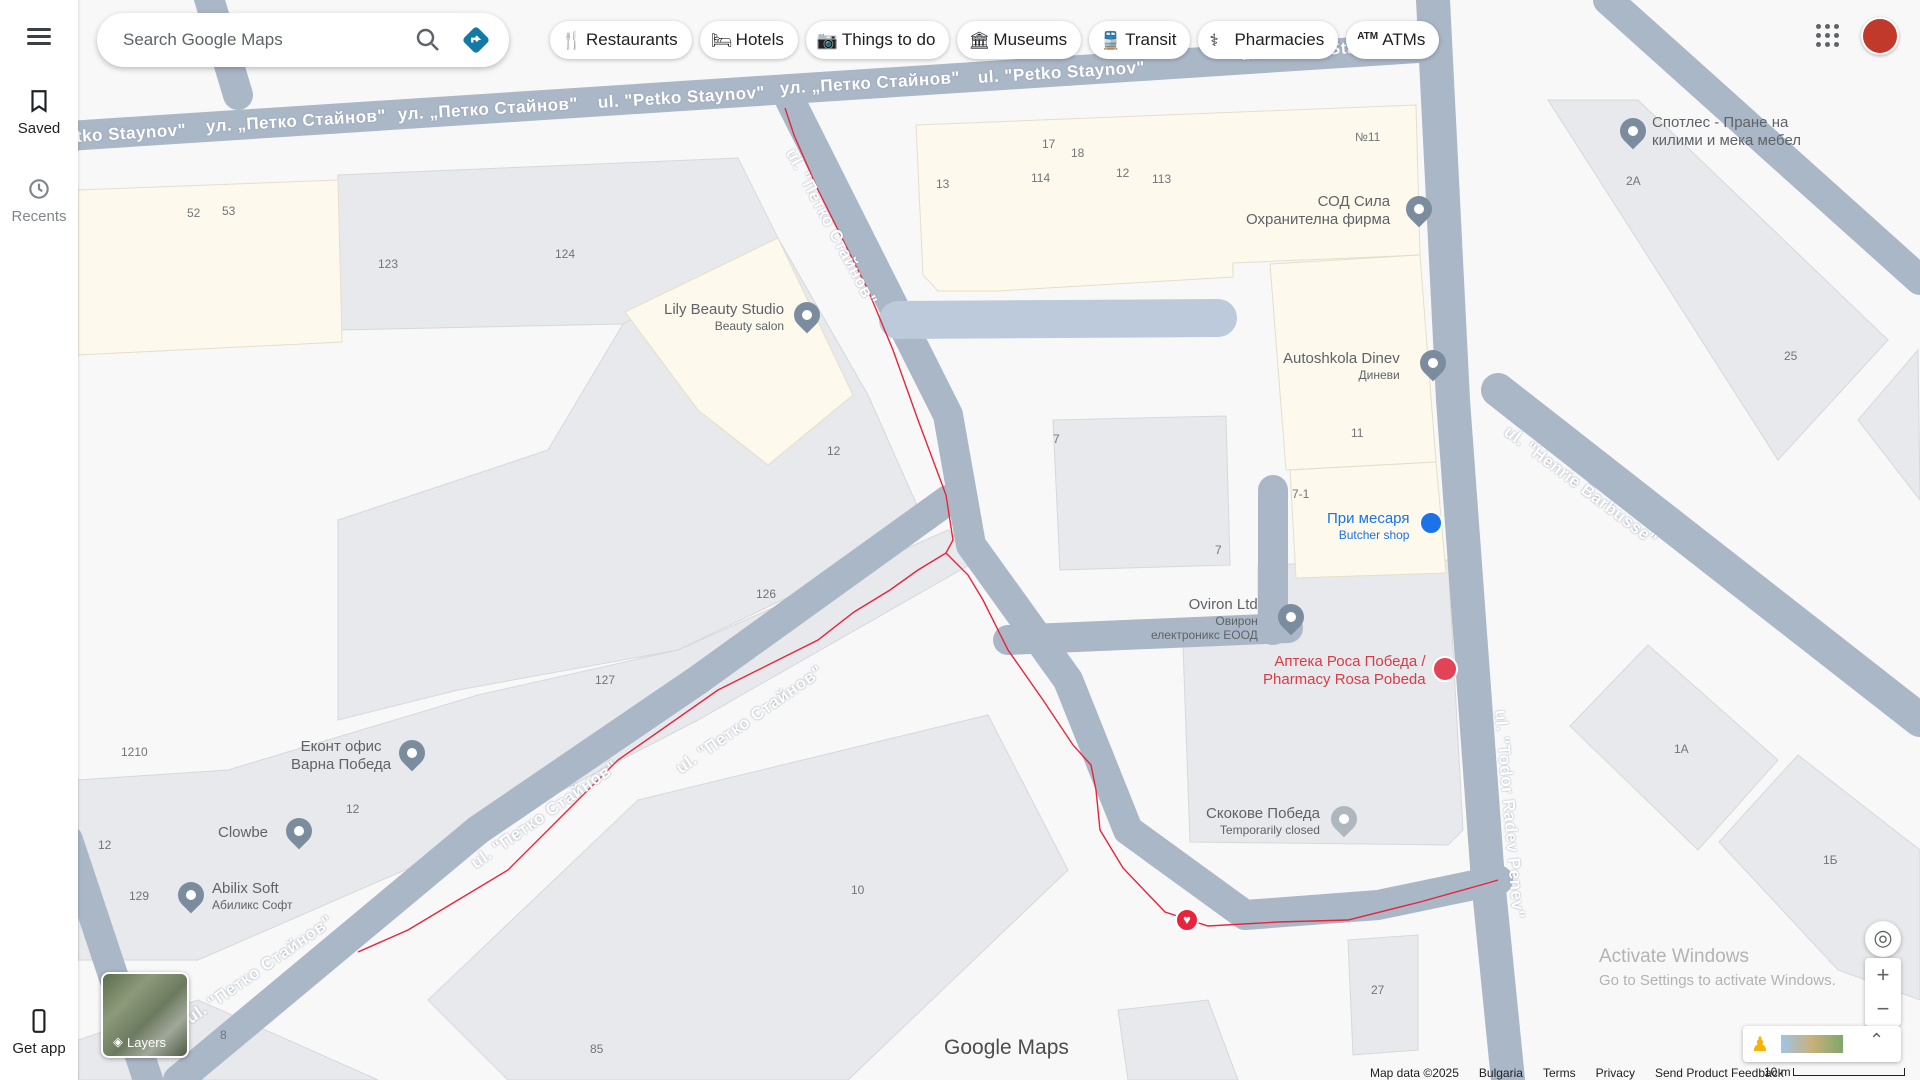  What do you see at coordinates (39, 101) in the screenshot?
I see `bookmark-icon` at bounding box center [39, 101].